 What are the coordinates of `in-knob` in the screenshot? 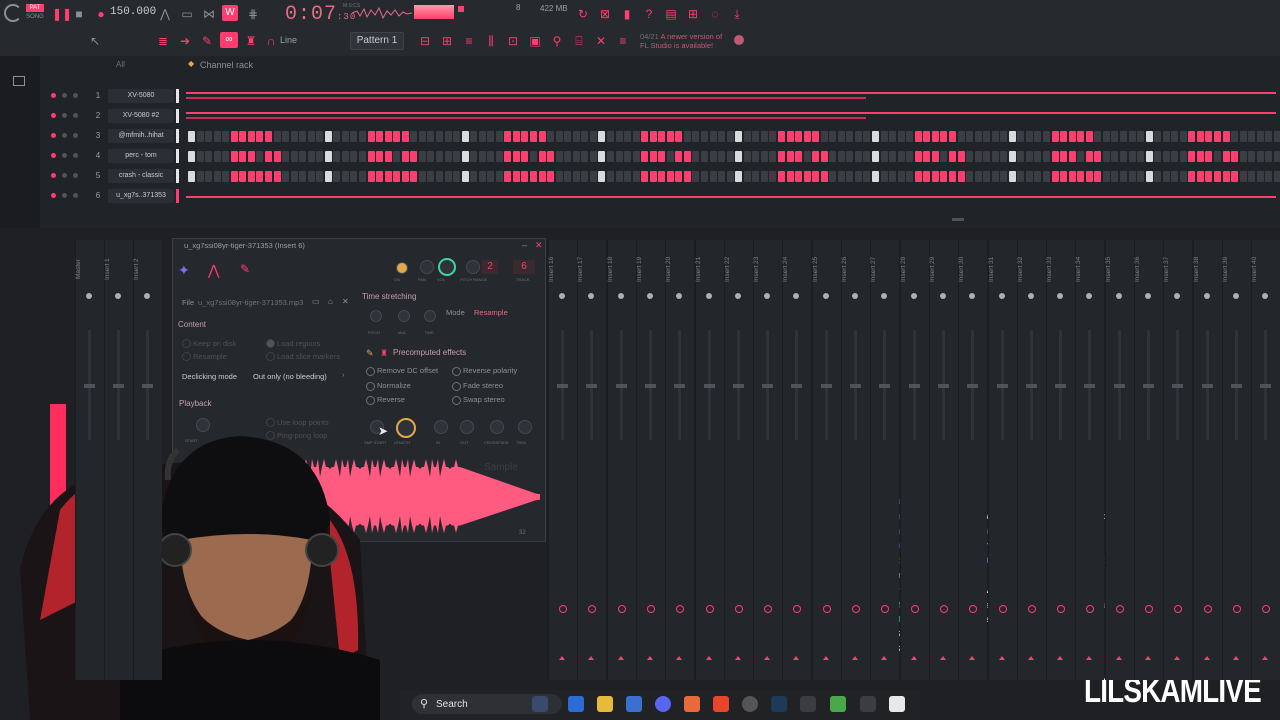 It's located at (441, 427).